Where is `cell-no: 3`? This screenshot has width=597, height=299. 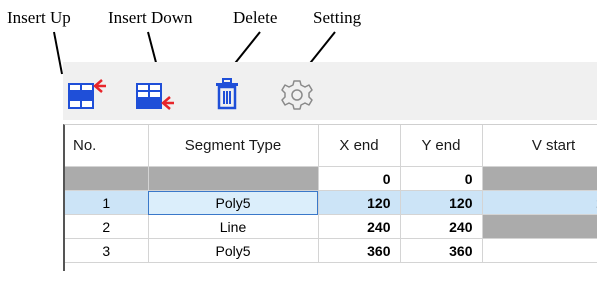 cell-no: 3 is located at coordinates (107, 250).